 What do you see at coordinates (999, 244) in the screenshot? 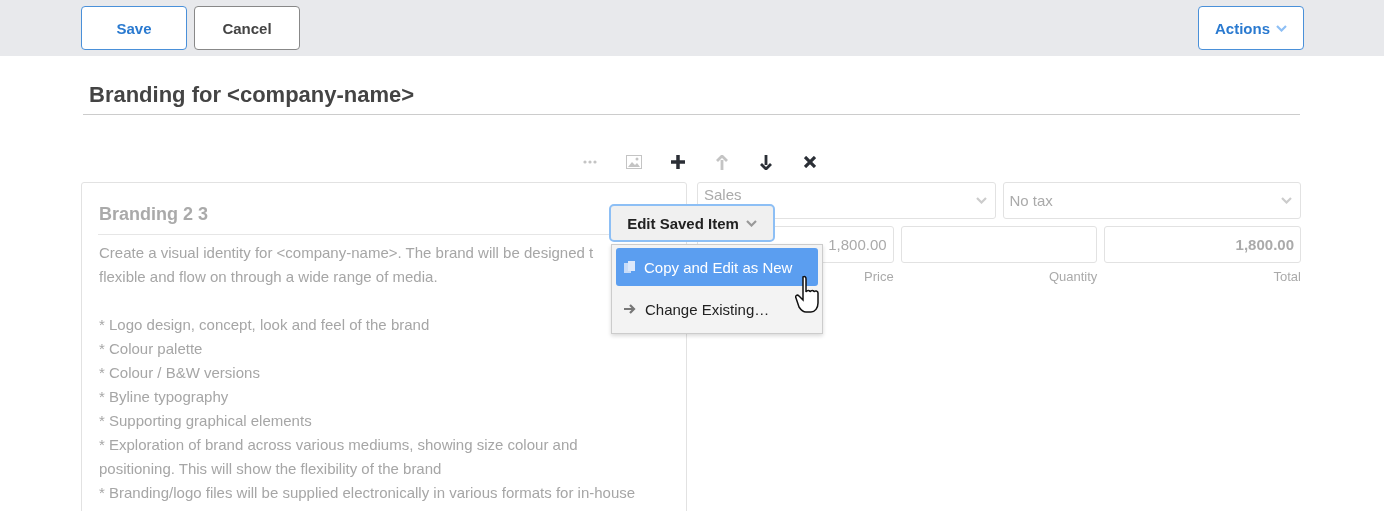
I see `amount-field` at bounding box center [999, 244].